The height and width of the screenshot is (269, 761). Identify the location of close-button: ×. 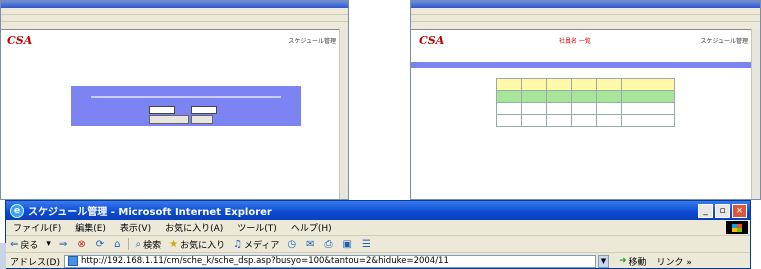
(739, 210).